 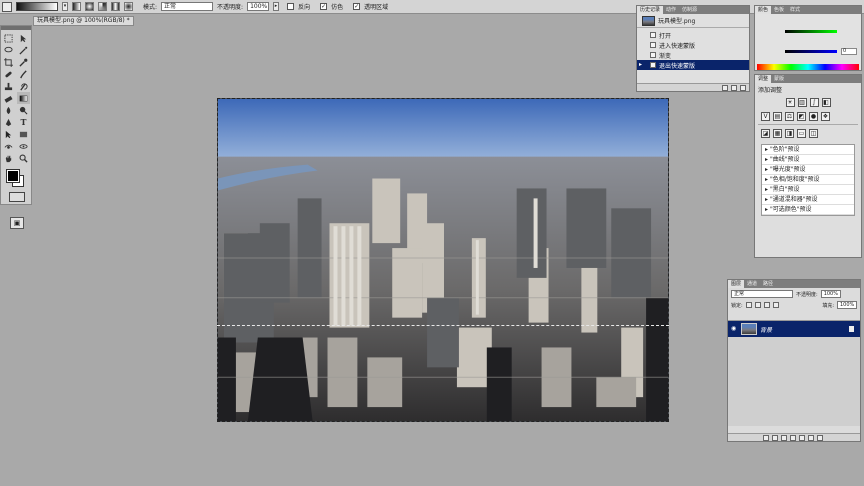 What do you see at coordinates (13, 176) in the screenshot?
I see `foreground-color-swatch` at bounding box center [13, 176].